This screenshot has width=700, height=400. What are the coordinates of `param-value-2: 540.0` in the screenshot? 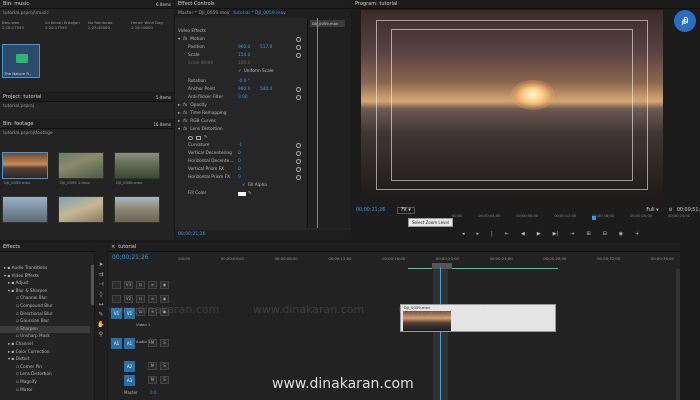 It's located at (266, 89).